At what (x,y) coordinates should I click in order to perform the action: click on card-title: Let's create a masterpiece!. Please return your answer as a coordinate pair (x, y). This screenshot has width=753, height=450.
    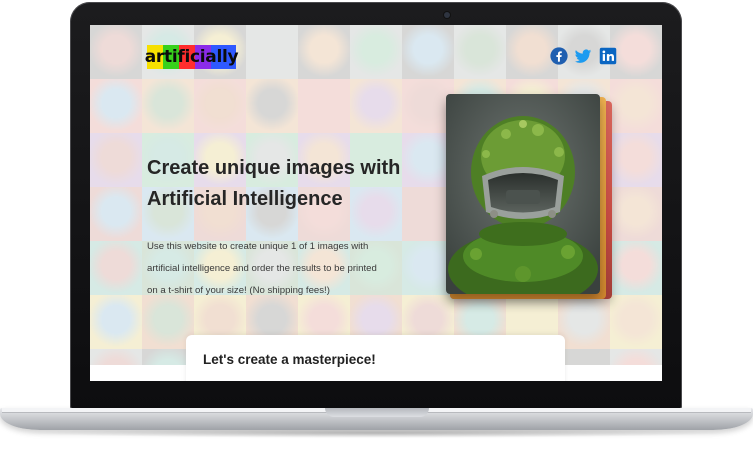
    Looking at the image, I should click on (289, 359).